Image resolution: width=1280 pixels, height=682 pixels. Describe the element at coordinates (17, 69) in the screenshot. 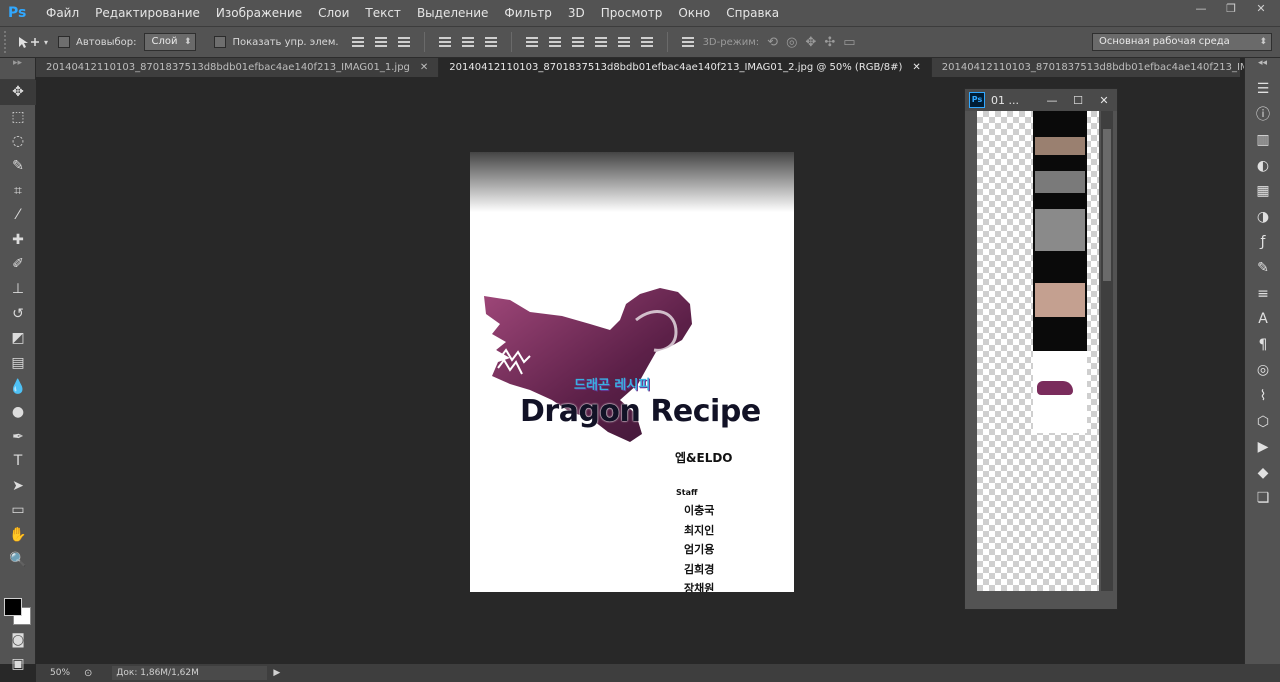

I see `tools-panel-collapse-icon: ▸▸` at that location.